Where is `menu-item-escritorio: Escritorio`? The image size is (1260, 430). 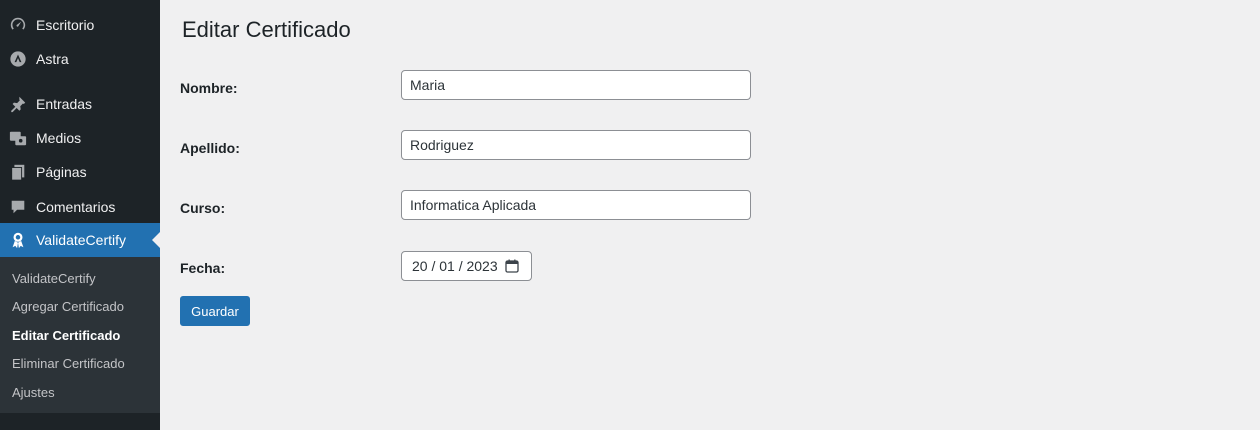
menu-item-escritorio: Escritorio is located at coordinates (80, 25).